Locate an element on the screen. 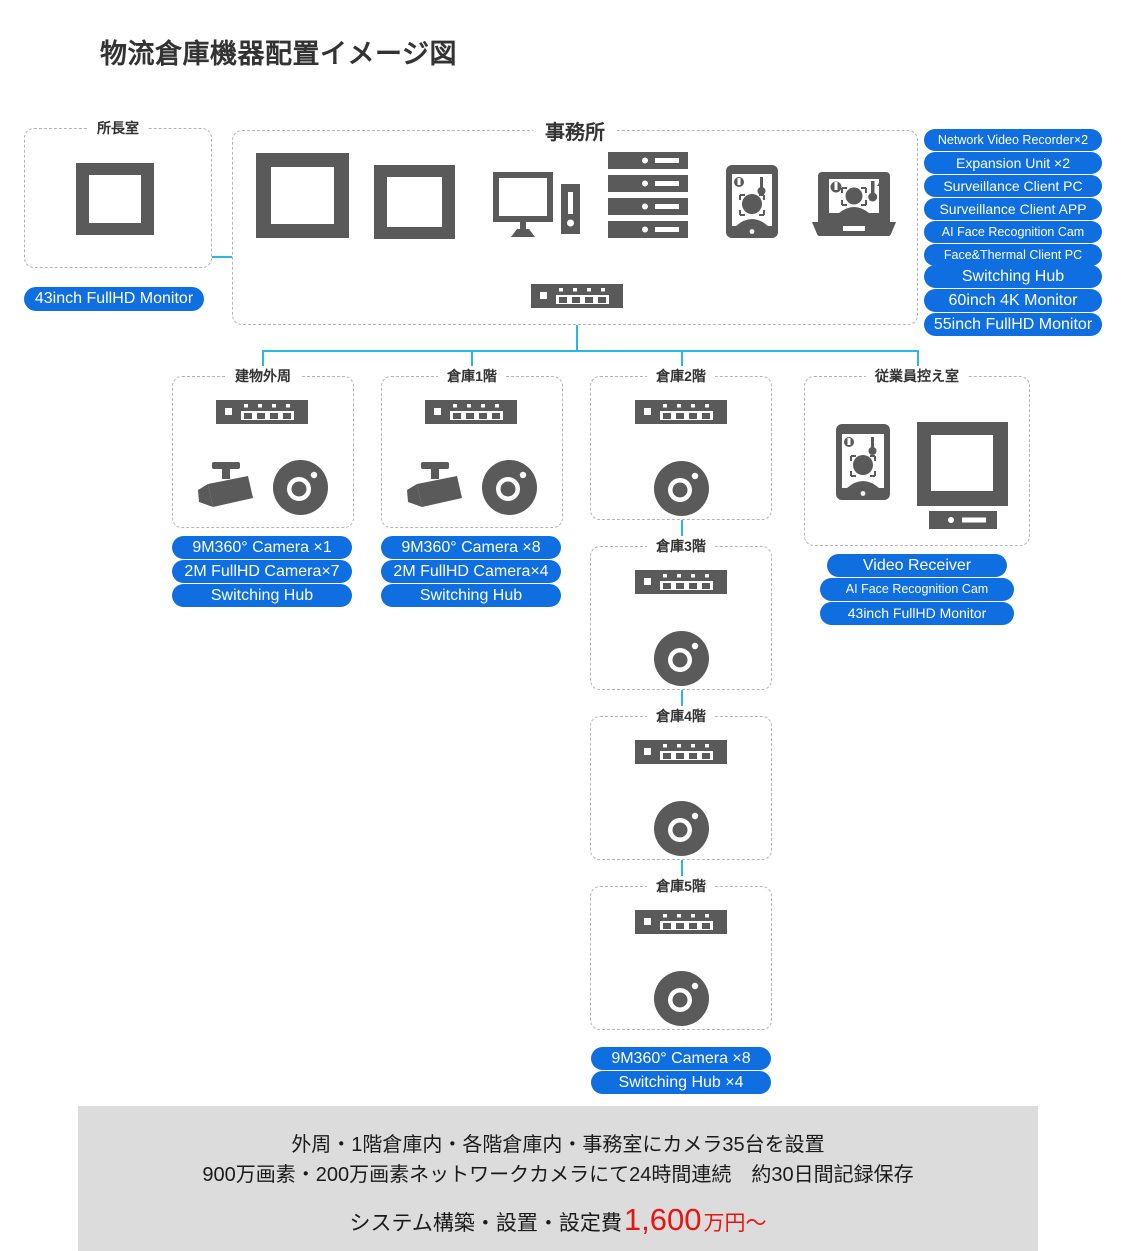  label-warehouse1-0: 9M360° Camera ×8 is located at coordinates (471, 547).